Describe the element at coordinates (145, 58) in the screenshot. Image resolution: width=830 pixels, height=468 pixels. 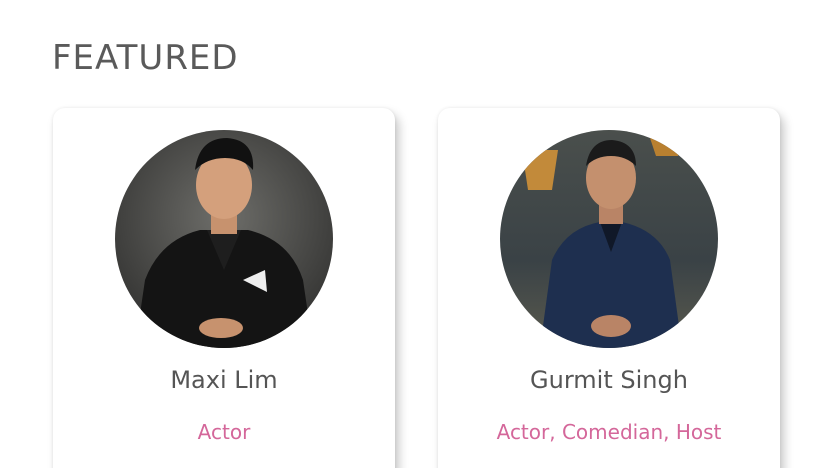
I see `section-title: FEATURED` at that location.